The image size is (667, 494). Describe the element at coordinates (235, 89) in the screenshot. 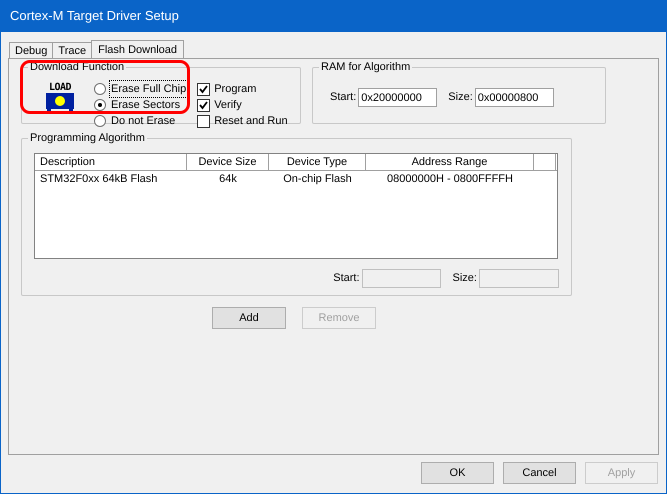

I see `checkbox-label: Program` at that location.